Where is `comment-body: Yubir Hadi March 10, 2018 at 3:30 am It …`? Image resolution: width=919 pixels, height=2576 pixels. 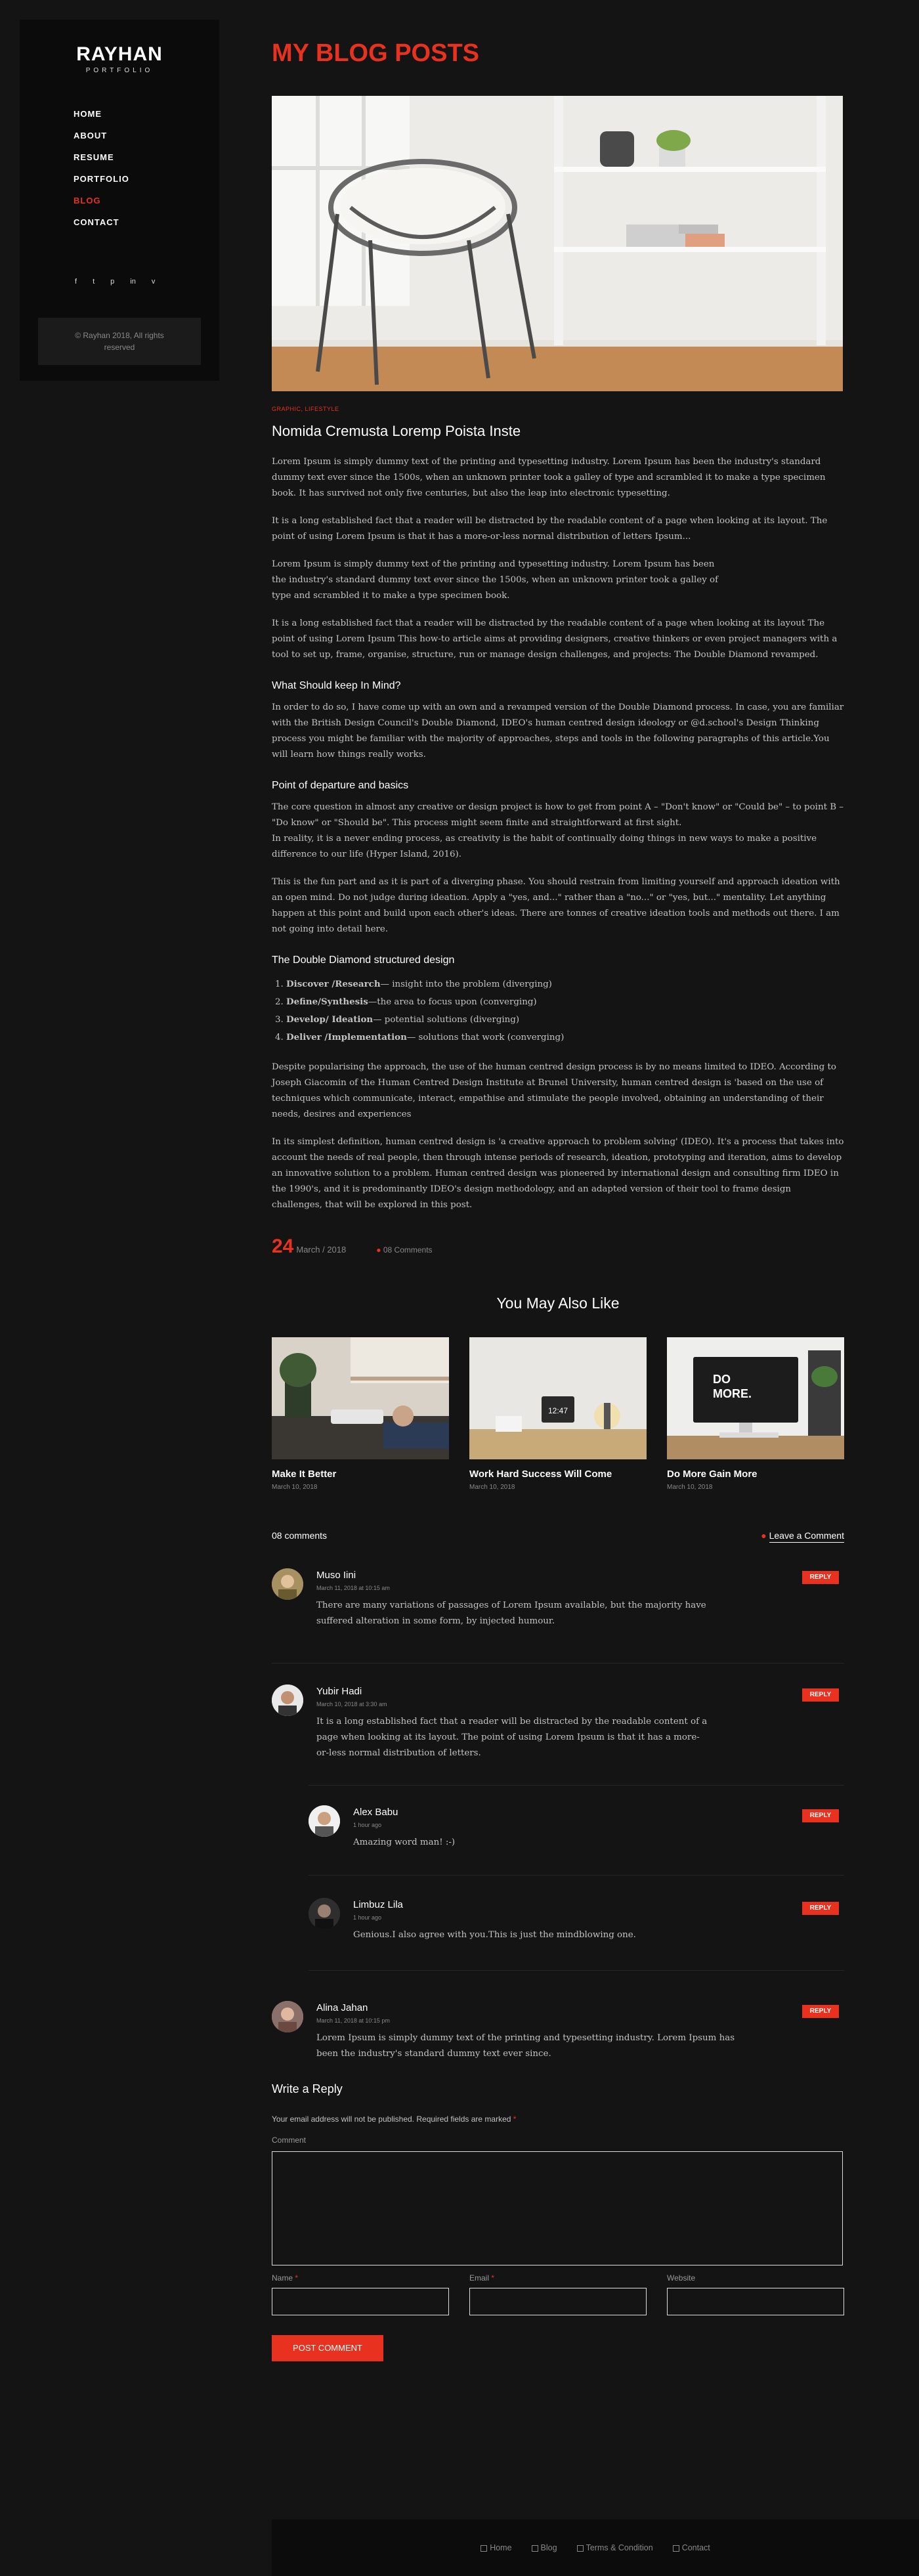
comment-body: Yubir Hadi March 10, 2018 at 3:30 am It … is located at coordinates (513, 1723).